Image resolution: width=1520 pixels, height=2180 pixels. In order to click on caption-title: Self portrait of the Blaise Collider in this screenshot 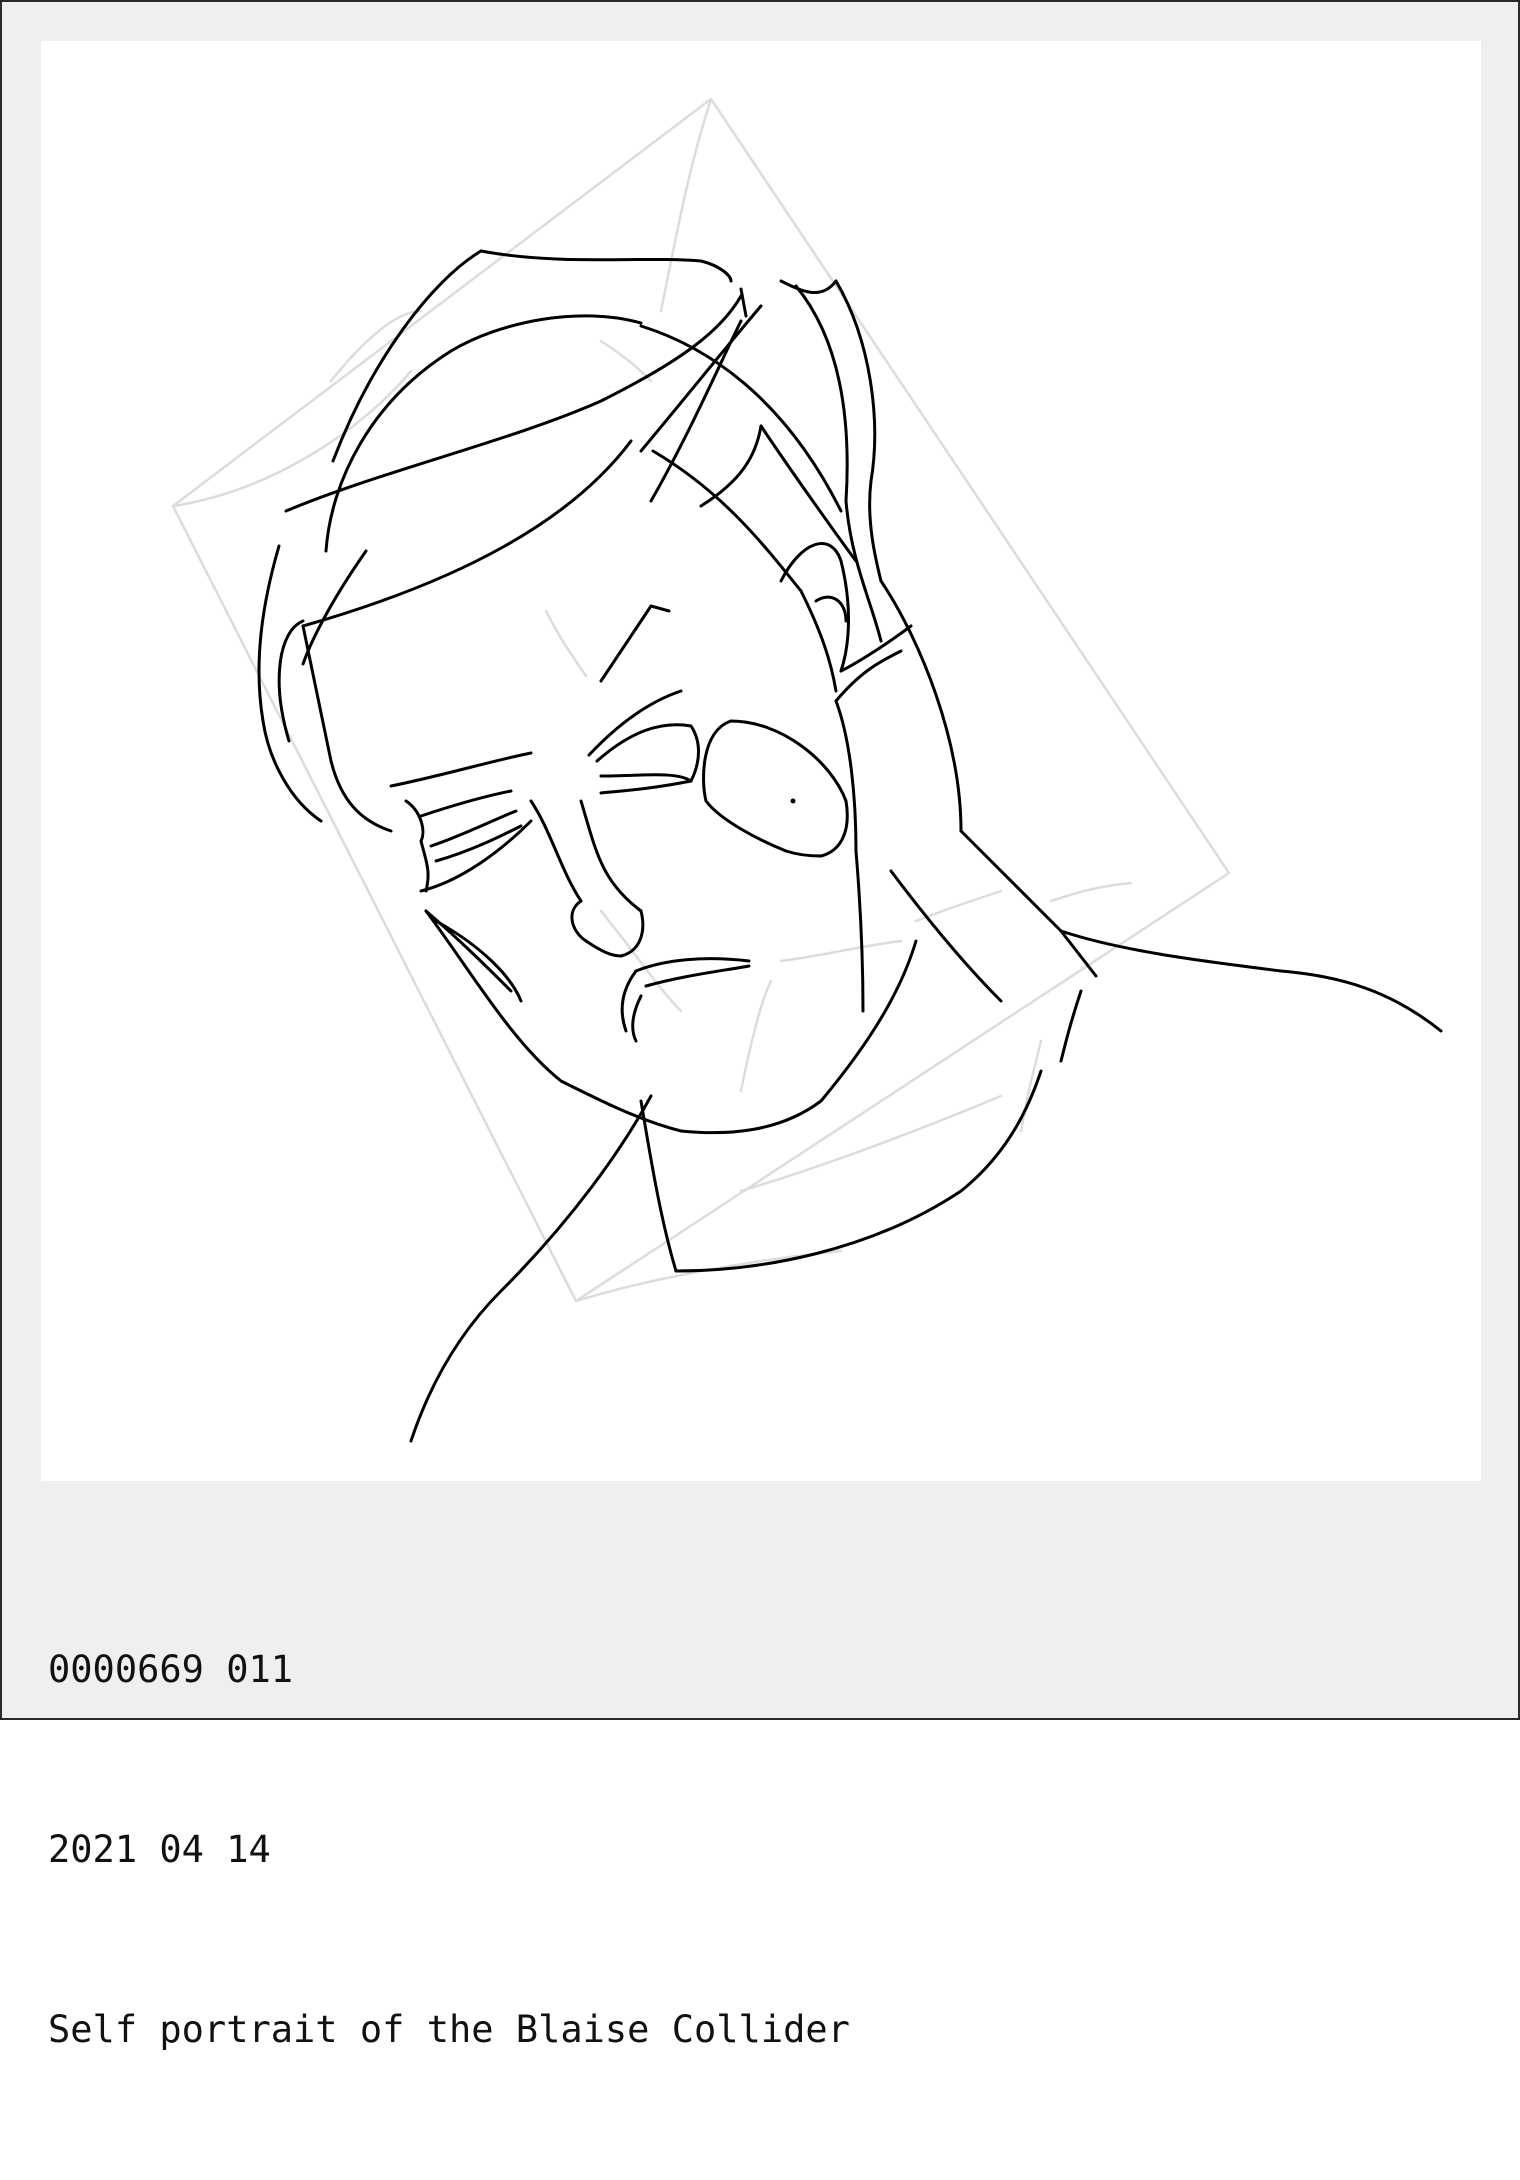, I will do `click(449, 2029)`.